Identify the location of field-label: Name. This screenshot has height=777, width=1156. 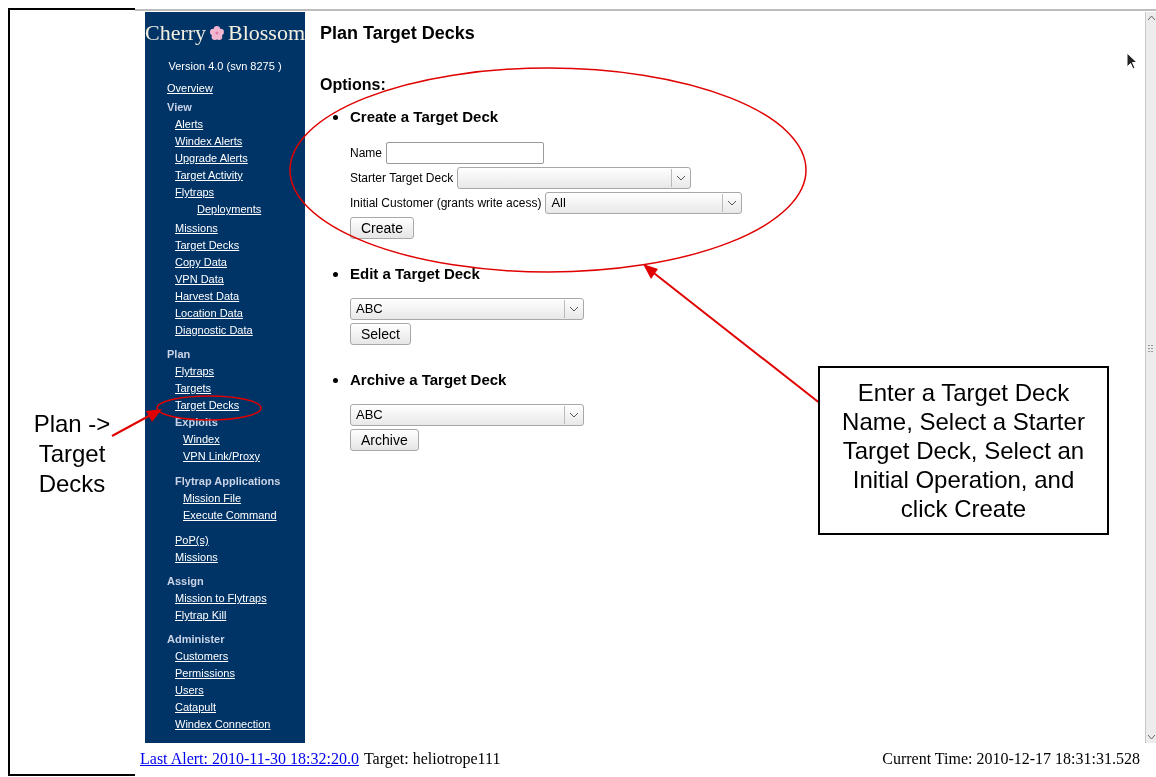
(366, 153).